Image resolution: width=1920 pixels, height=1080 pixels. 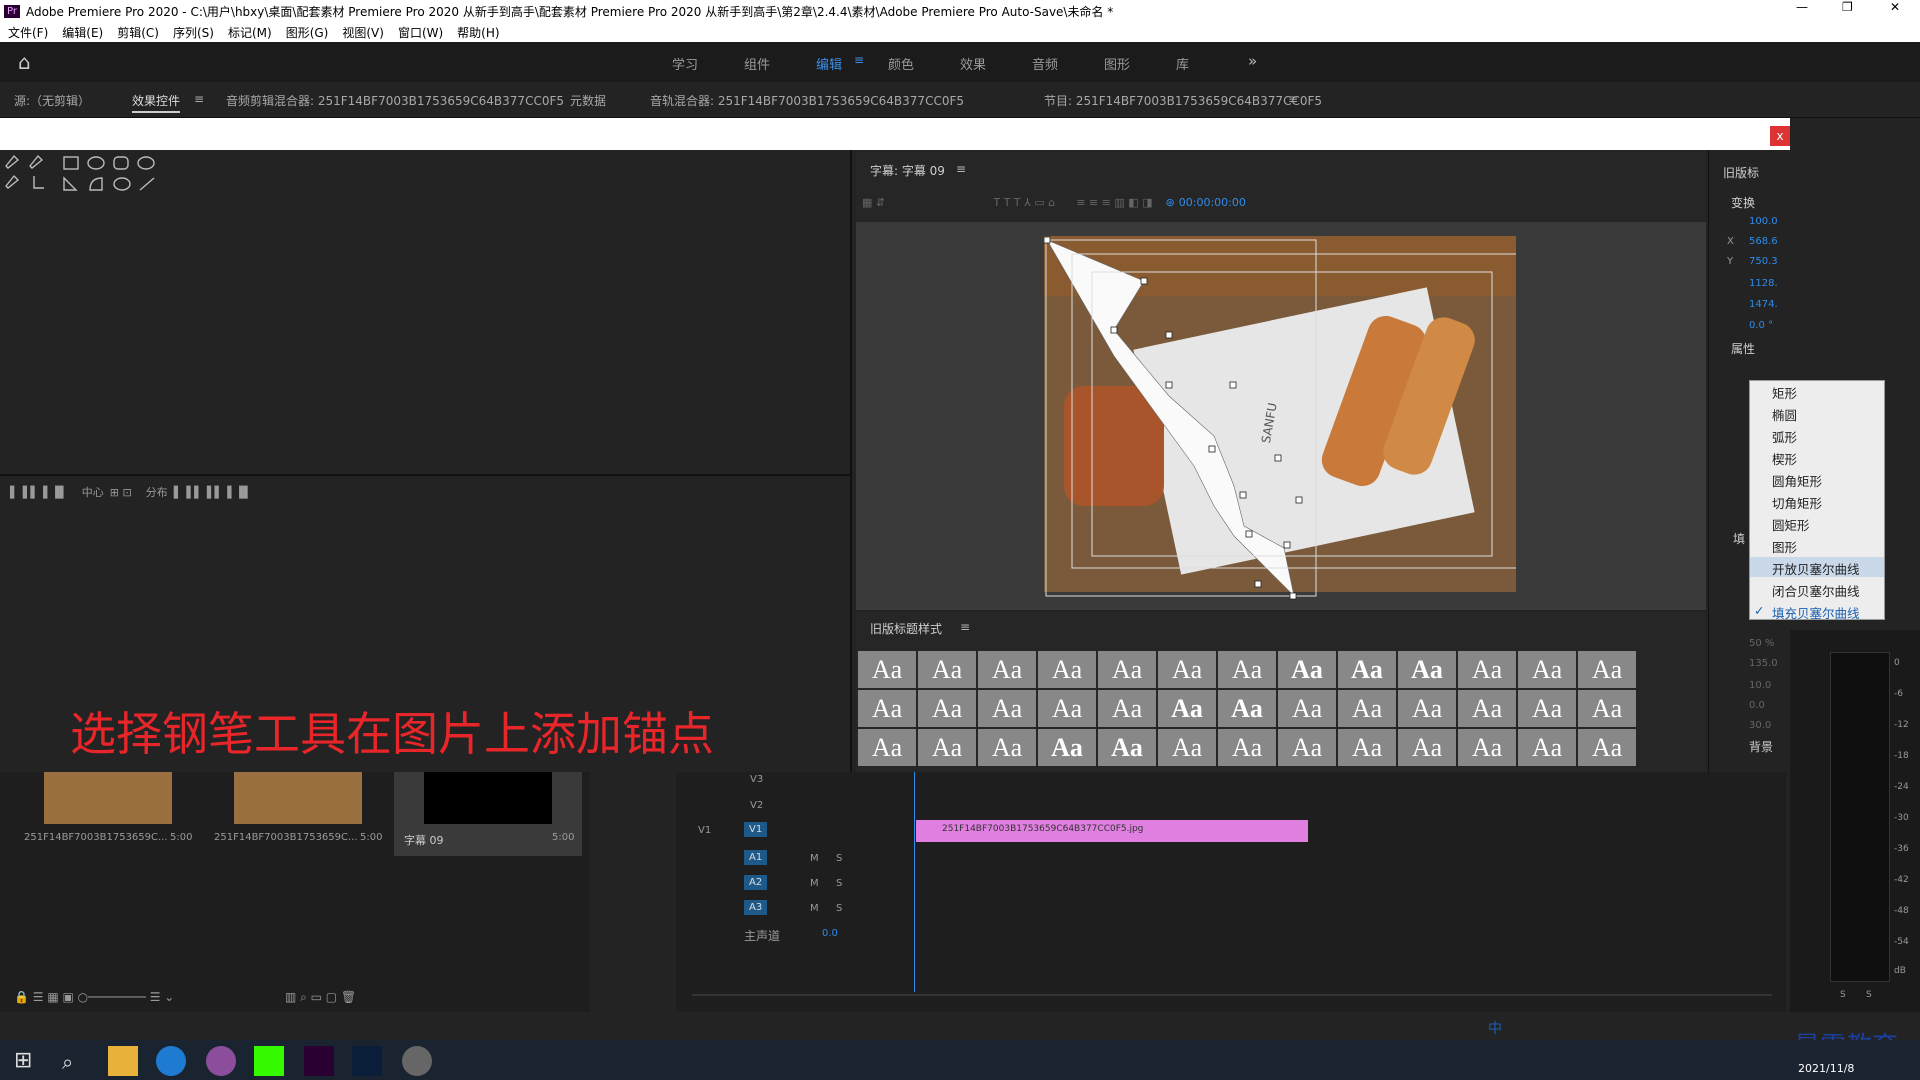 What do you see at coordinates (1791, 524) in the screenshot?
I see `dropdown-round-rect: 圆矩形` at bounding box center [1791, 524].